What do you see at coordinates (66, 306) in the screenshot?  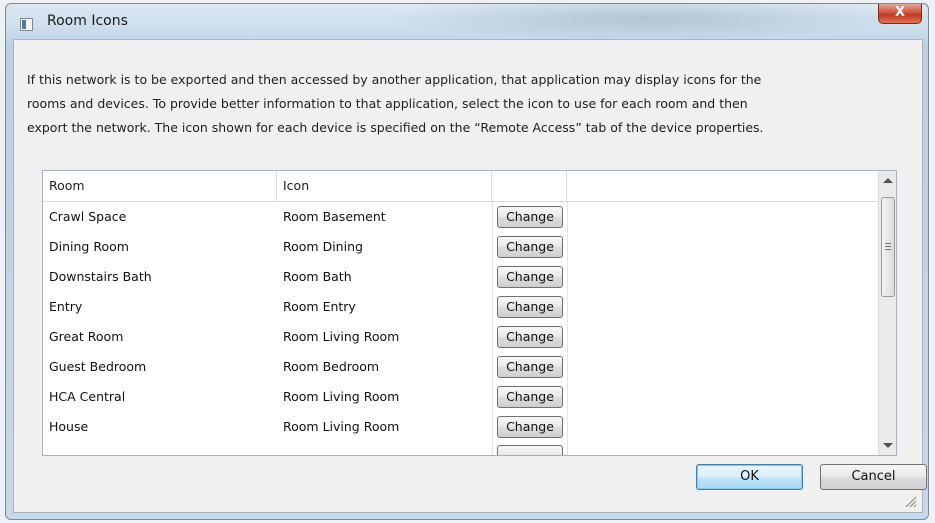 I see `room-cell: Entry` at bounding box center [66, 306].